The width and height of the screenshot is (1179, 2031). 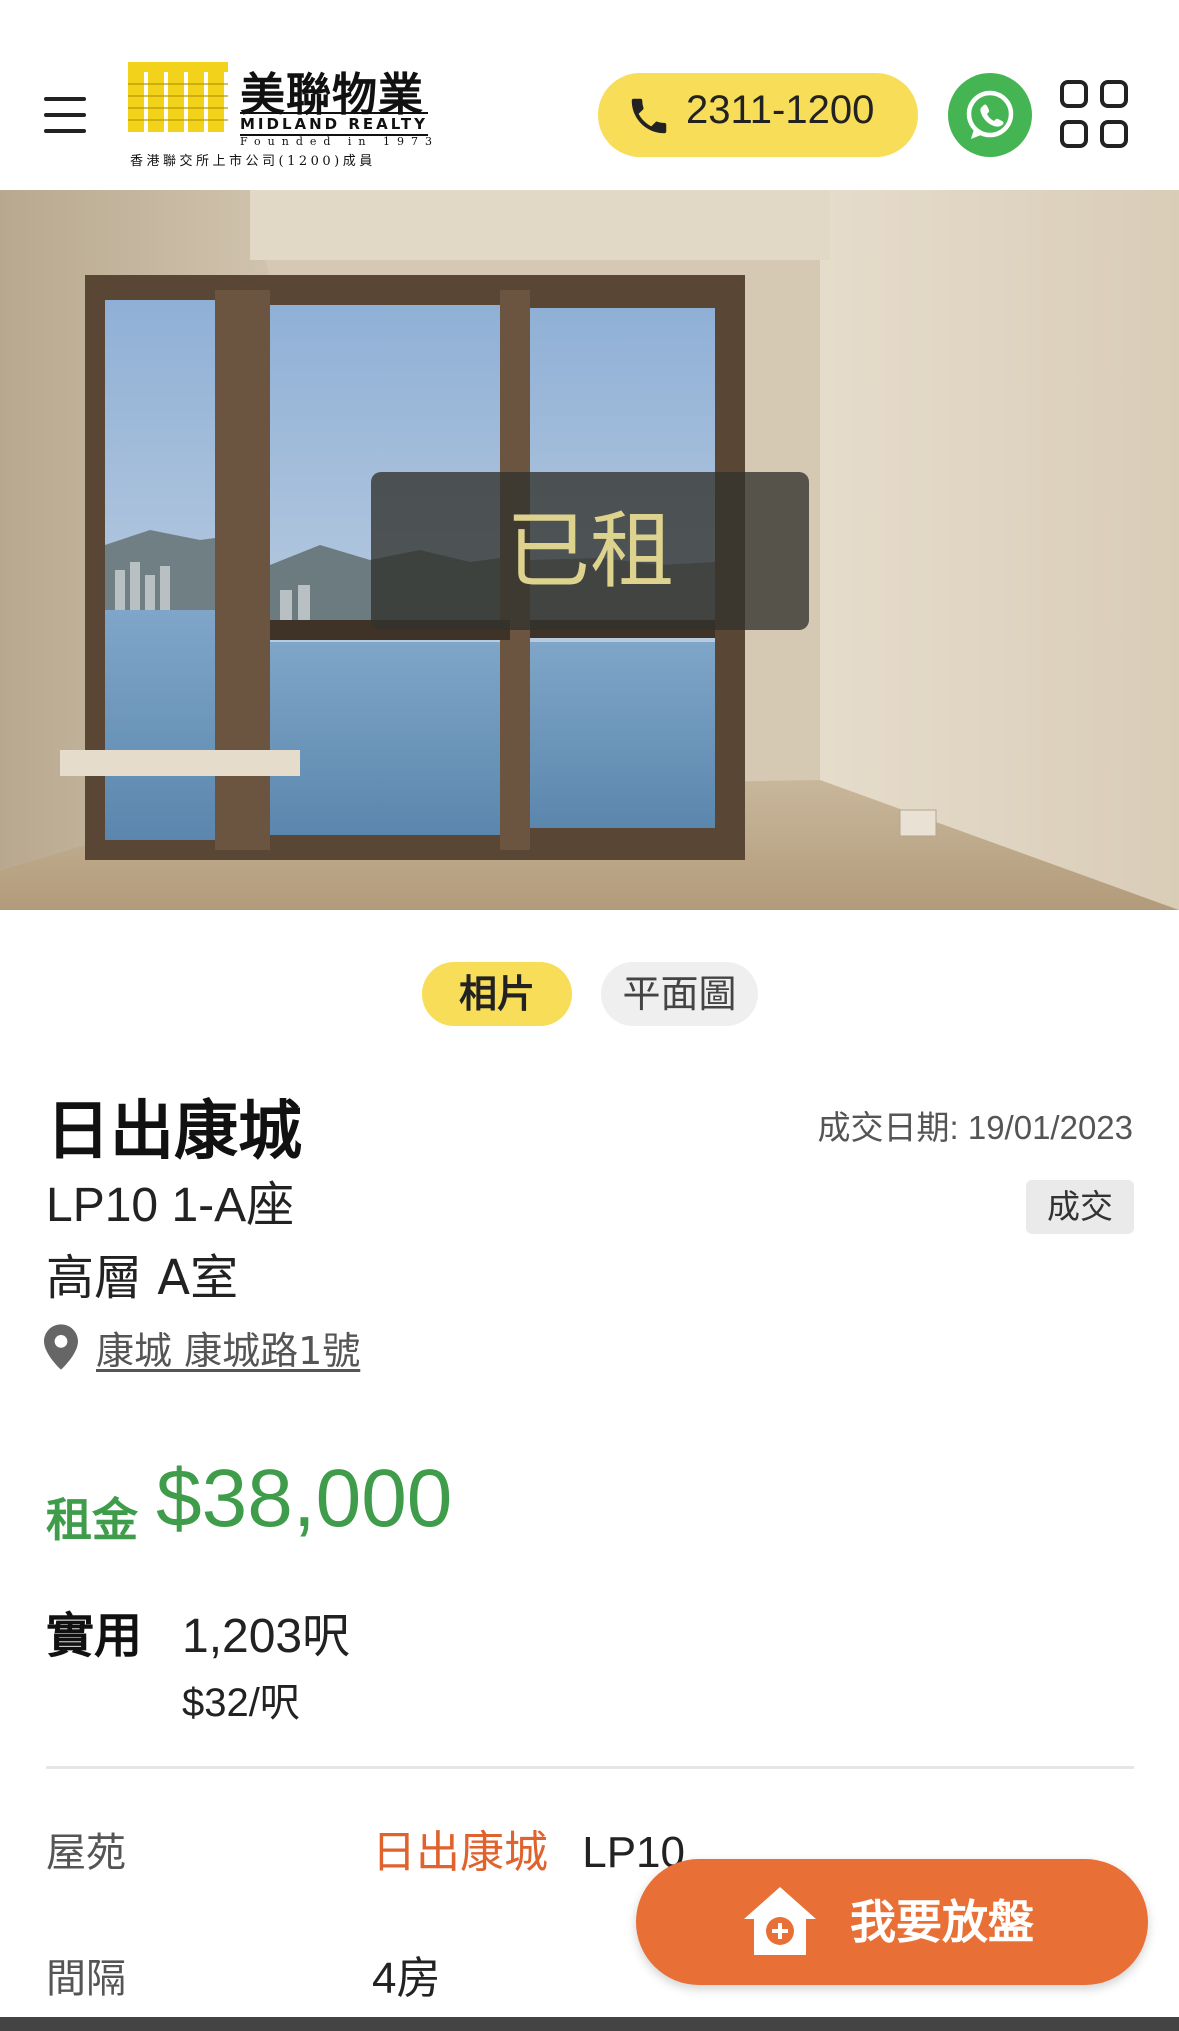 I want to click on address-link: 康城 康城路1號, so click(x=228, y=1347).